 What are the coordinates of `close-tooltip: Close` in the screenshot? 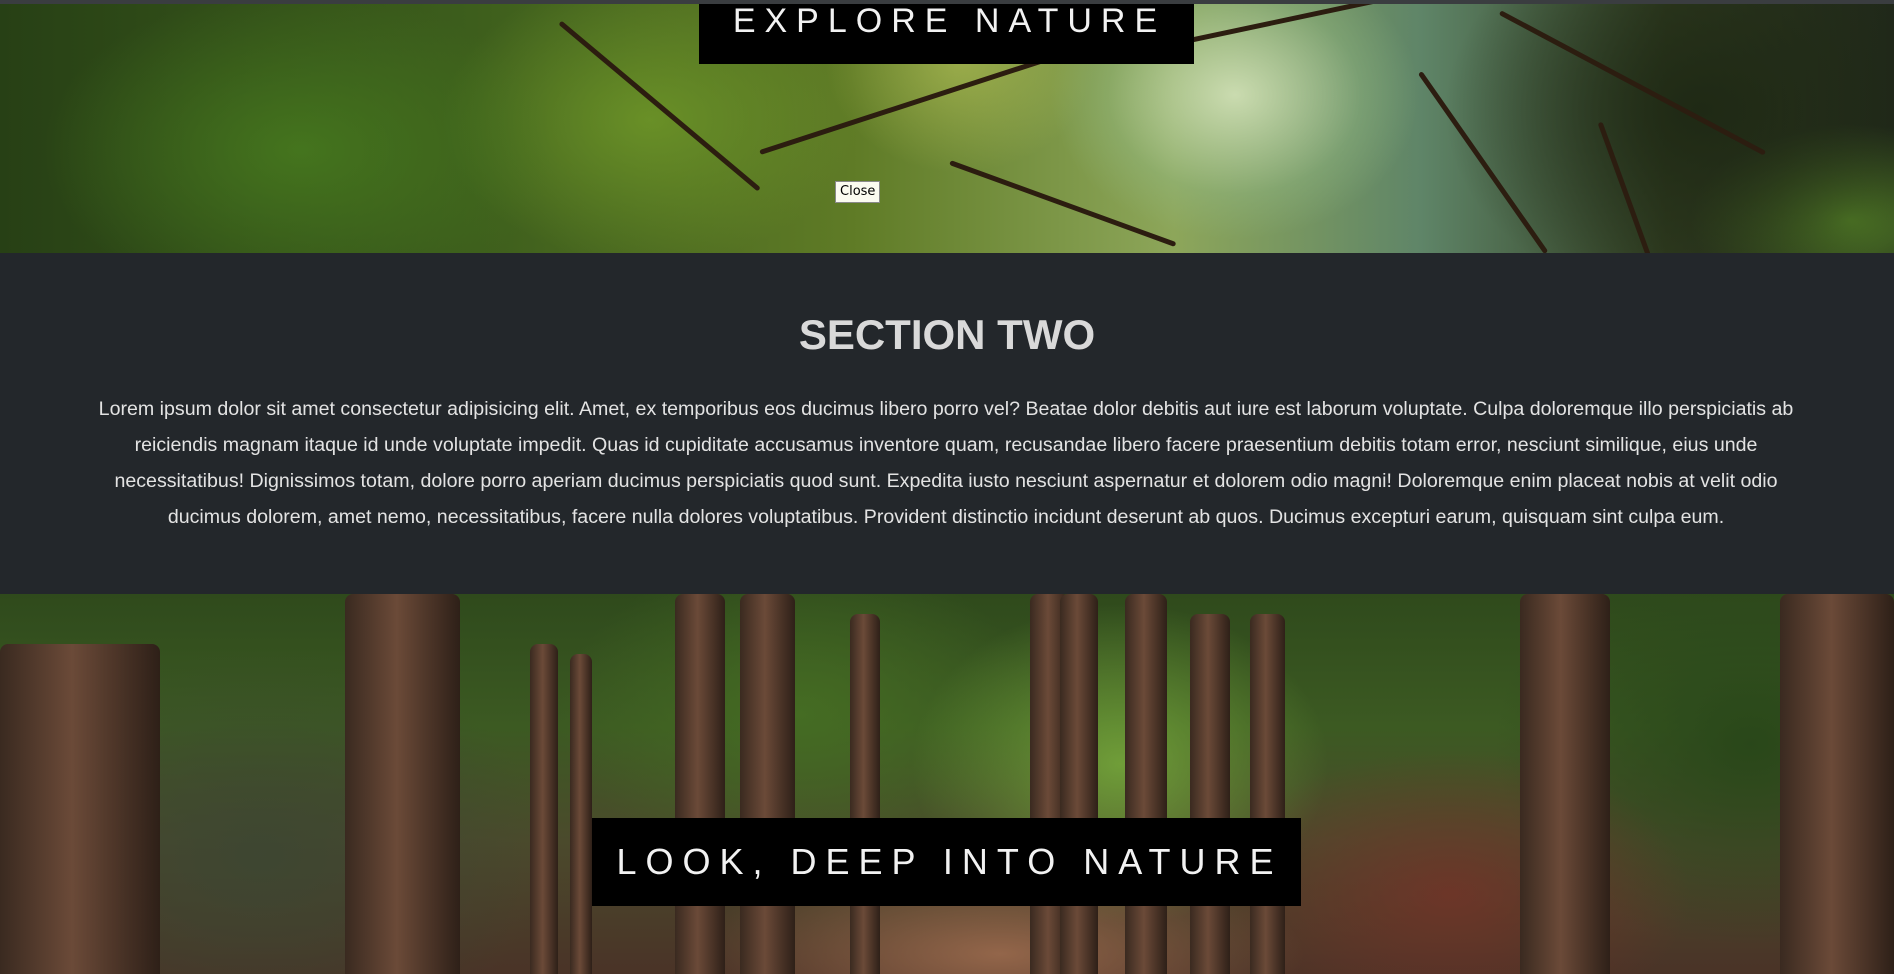 It's located at (858, 192).